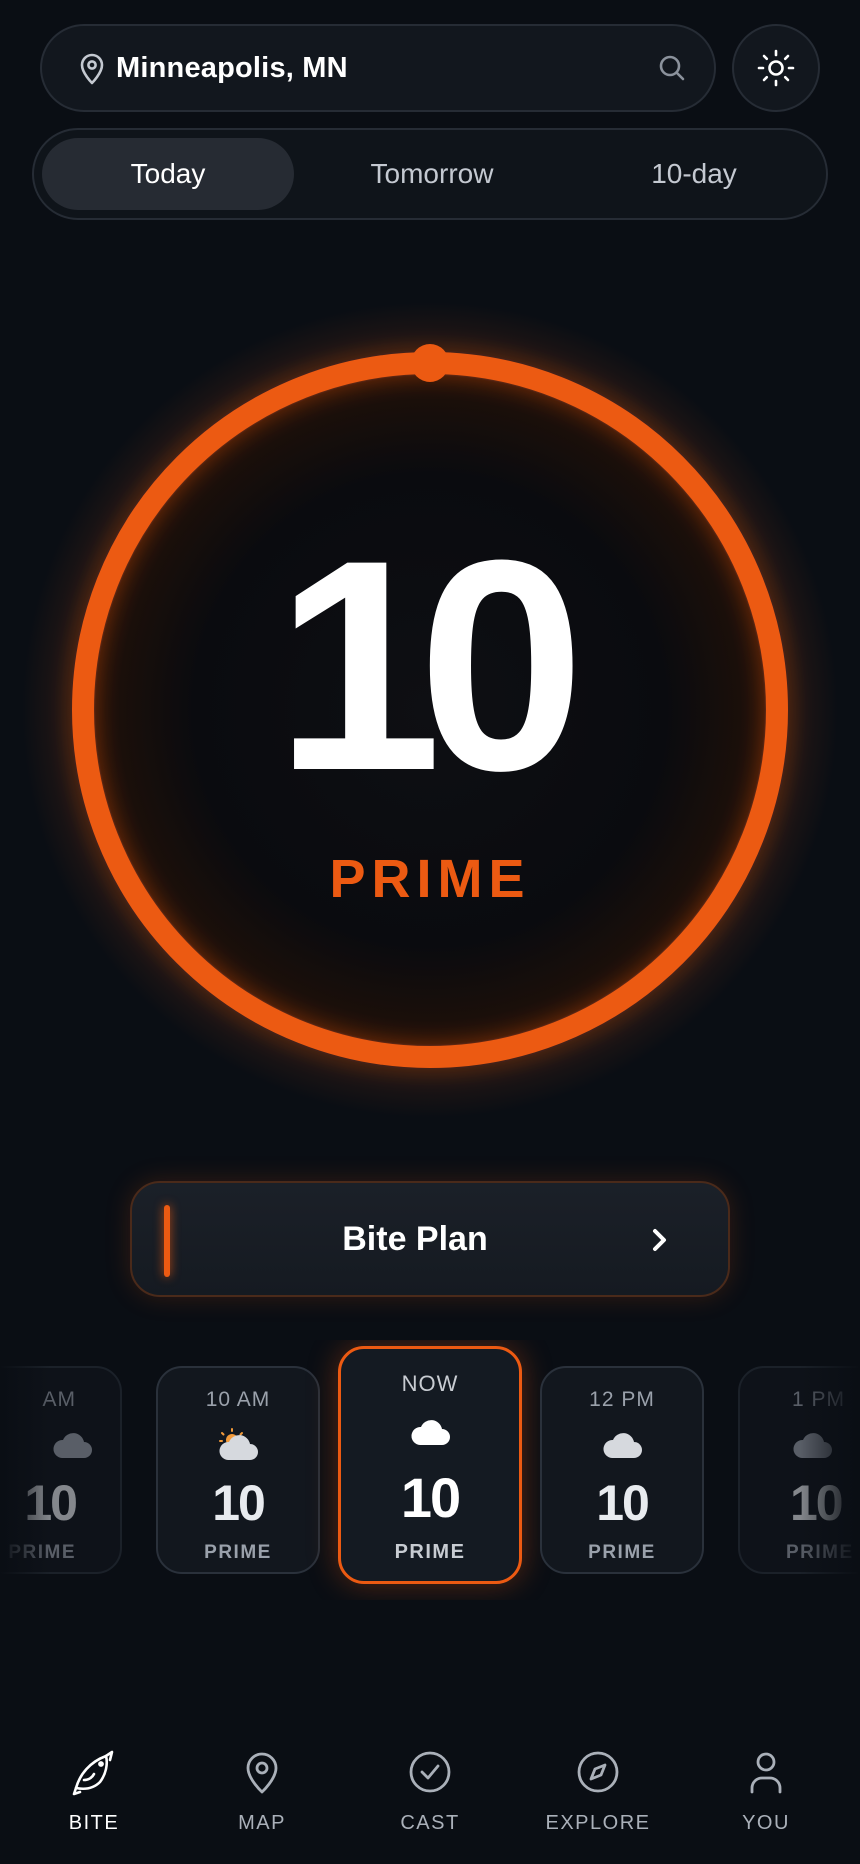 The height and width of the screenshot is (1864, 860). I want to click on nav-item-cast: CAST, so click(430, 1780).